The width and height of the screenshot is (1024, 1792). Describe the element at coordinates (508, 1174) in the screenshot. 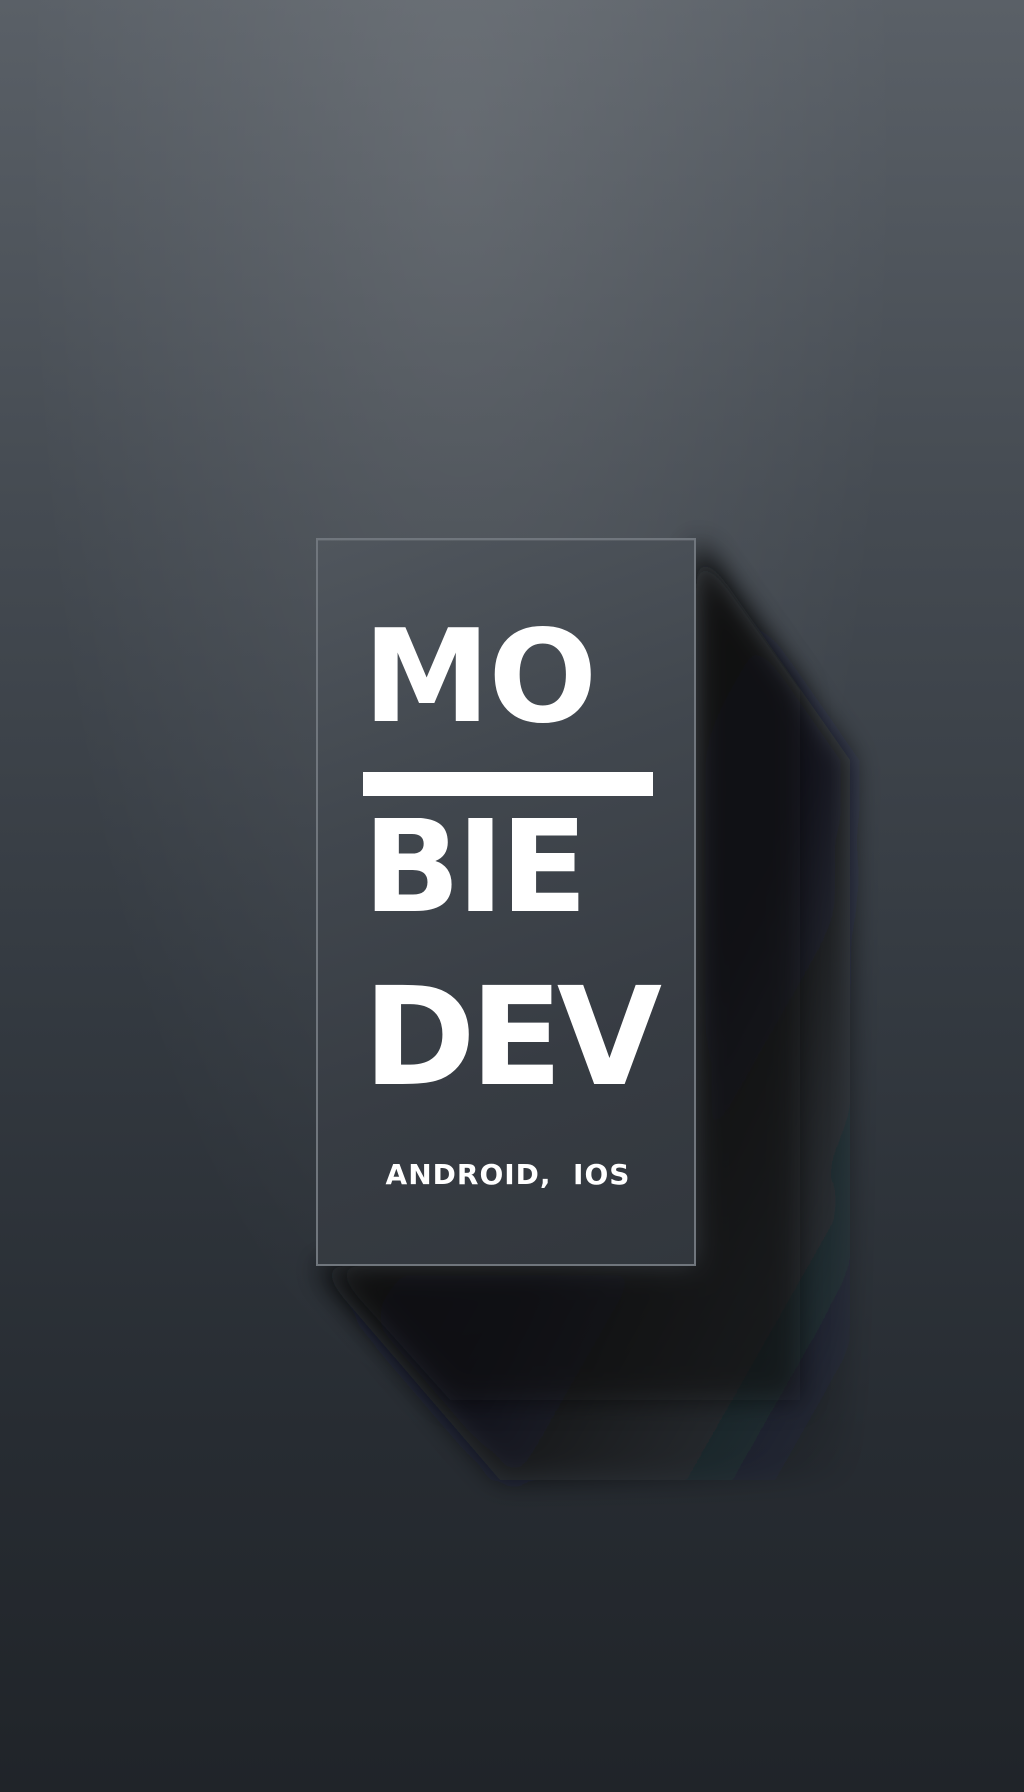

I see `logo-subtitle: ANDROID, IOS` at that location.